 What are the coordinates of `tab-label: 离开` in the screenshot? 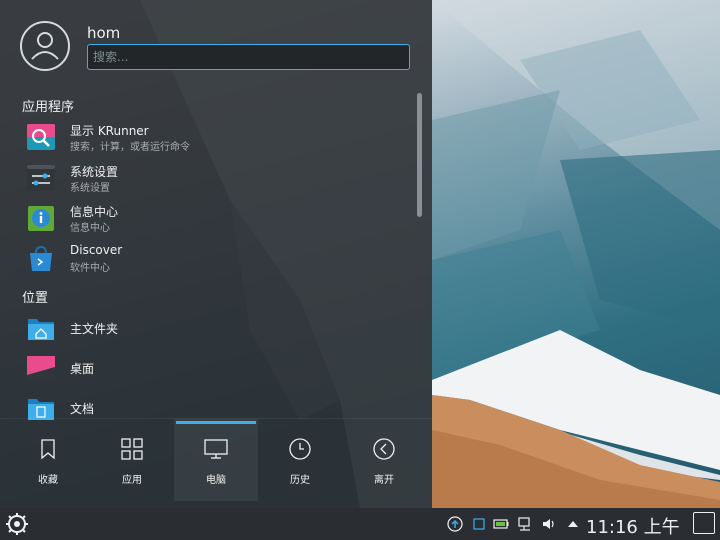 It's located at (384, 480).